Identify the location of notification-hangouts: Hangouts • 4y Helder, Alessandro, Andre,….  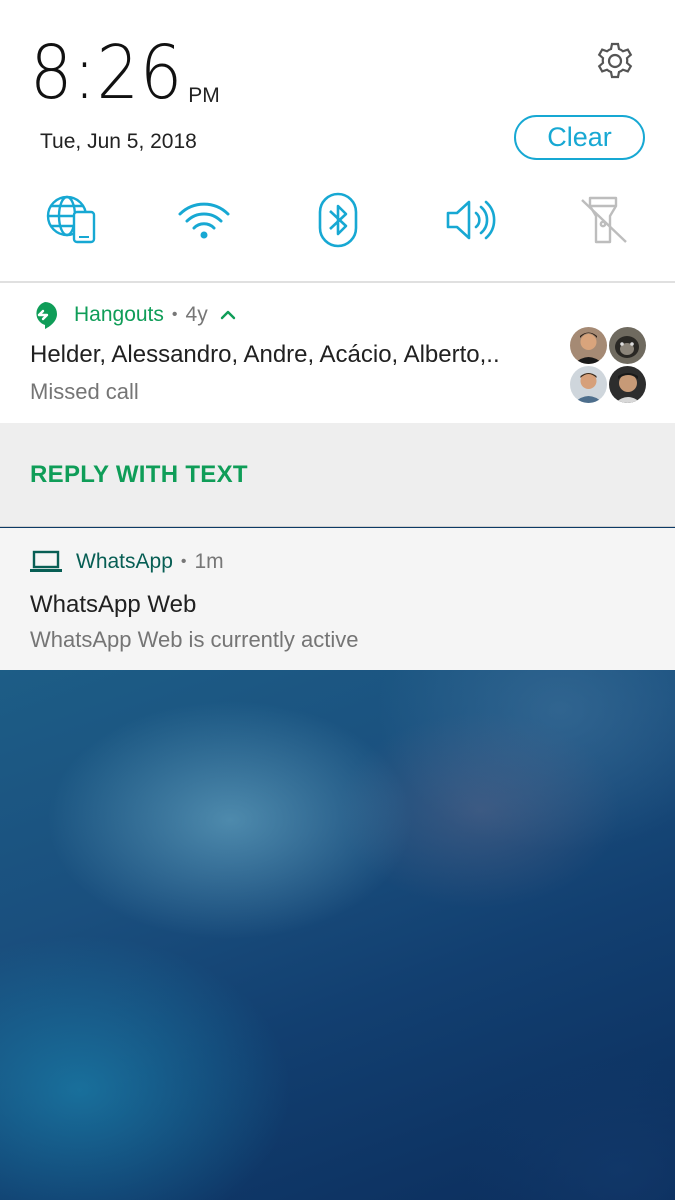
(337, 353).